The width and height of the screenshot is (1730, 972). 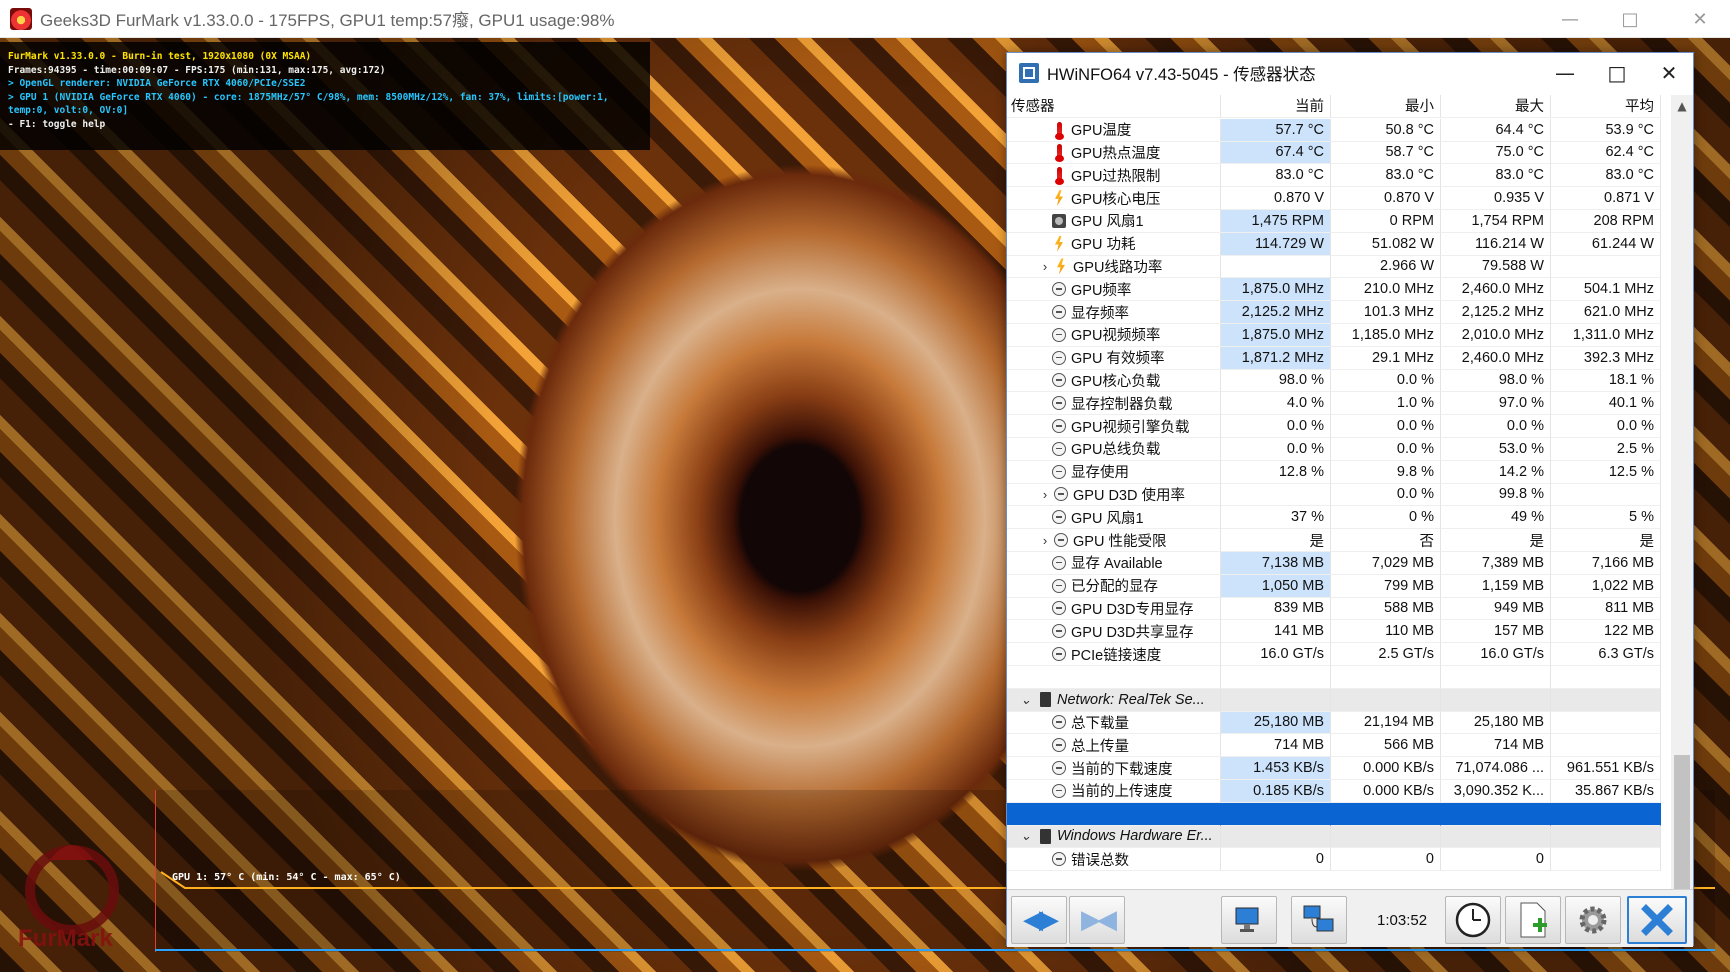 I want to click on avg-value: 61.244 W, so click(x=1606, y=244).